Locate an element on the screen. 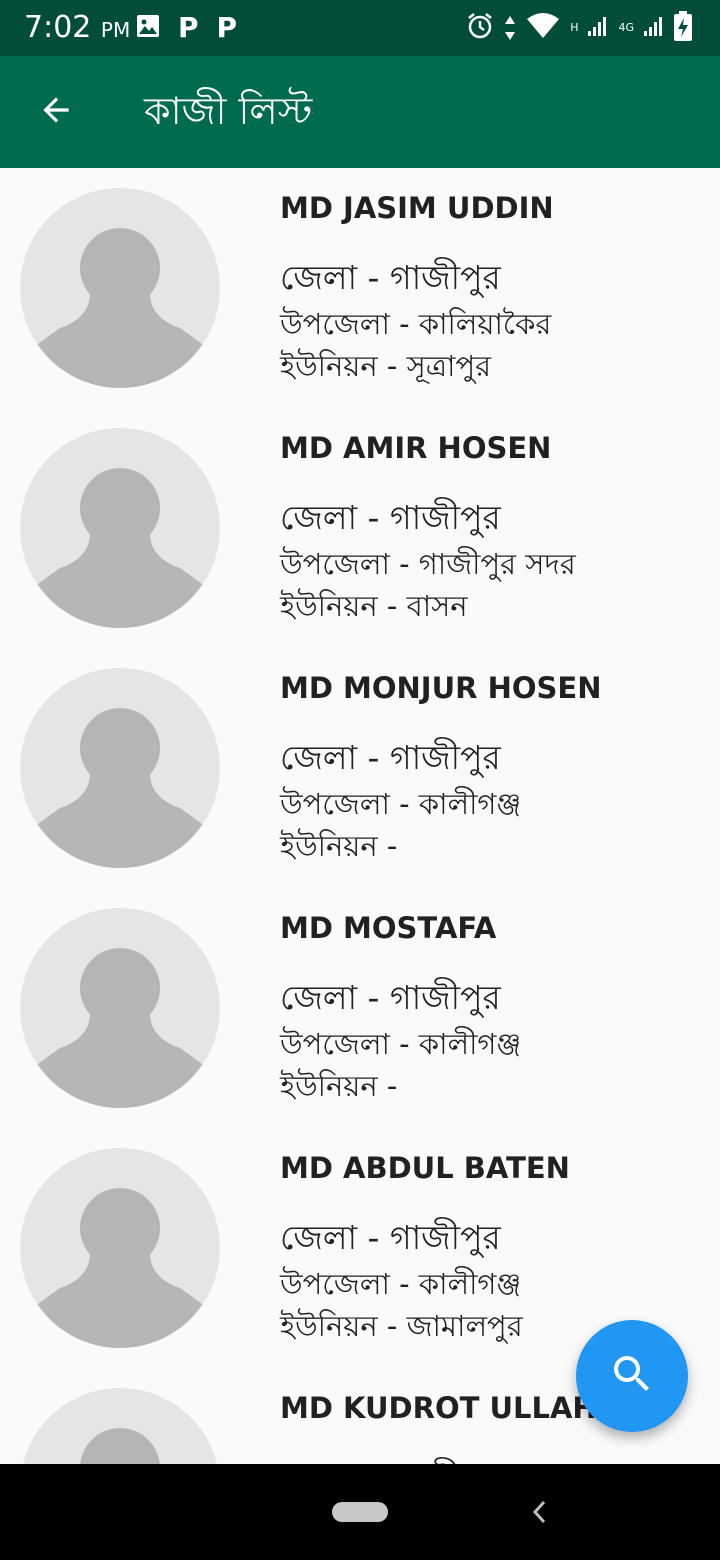  status-time: 7:02 PM is located at coordinates (77, 29).